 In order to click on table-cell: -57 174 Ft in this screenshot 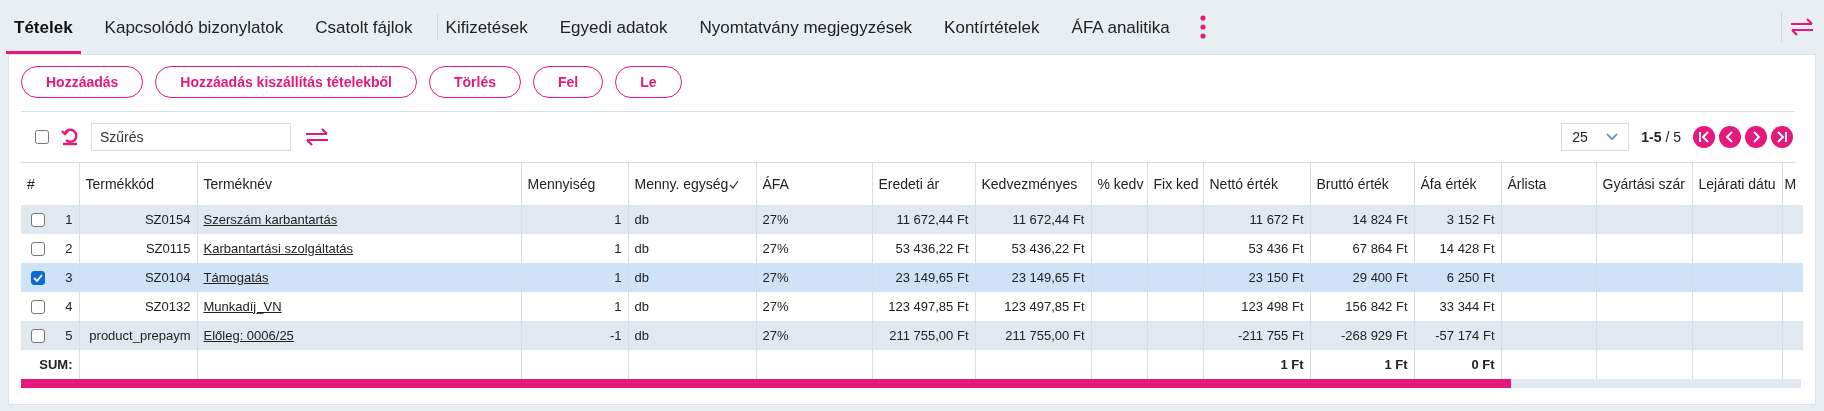, I will do `click(1465, 335)`.